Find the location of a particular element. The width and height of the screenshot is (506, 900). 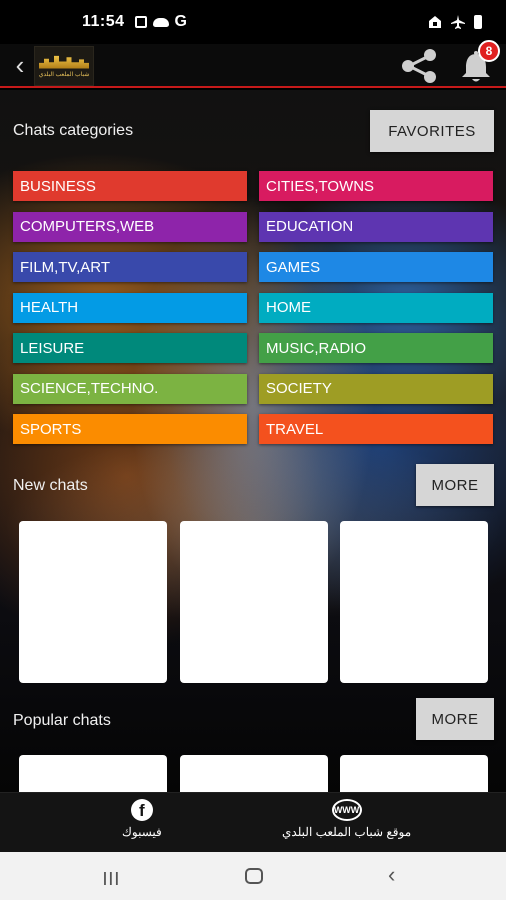

category-button: EDUCATION is located at coordinates (376, 226).